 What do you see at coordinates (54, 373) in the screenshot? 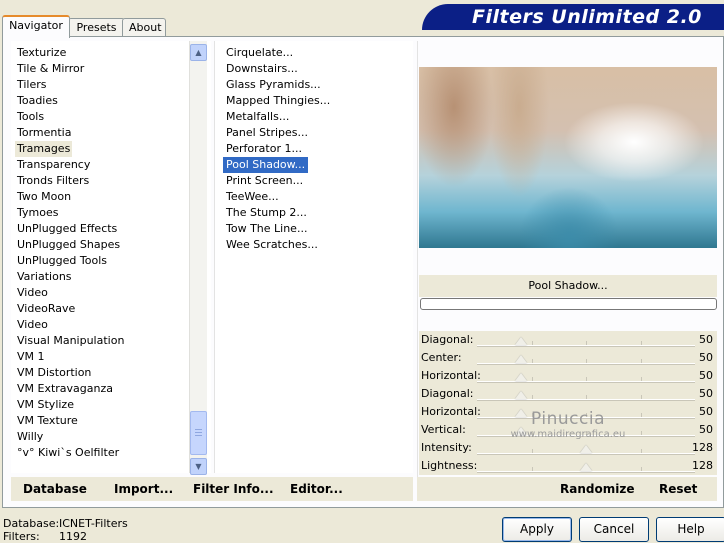
I see `category-item: VM Distortion` at bounding box center [54, 373].